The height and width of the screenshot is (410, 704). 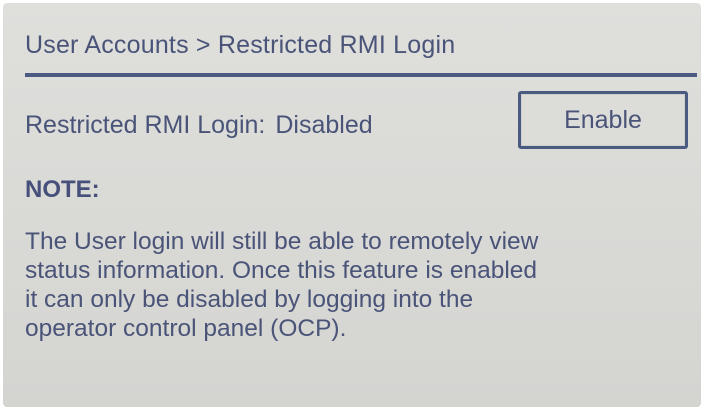 I want to click on breadcrumb: User Accounts > Restricted RMI Login, so click(x=240, y=45).